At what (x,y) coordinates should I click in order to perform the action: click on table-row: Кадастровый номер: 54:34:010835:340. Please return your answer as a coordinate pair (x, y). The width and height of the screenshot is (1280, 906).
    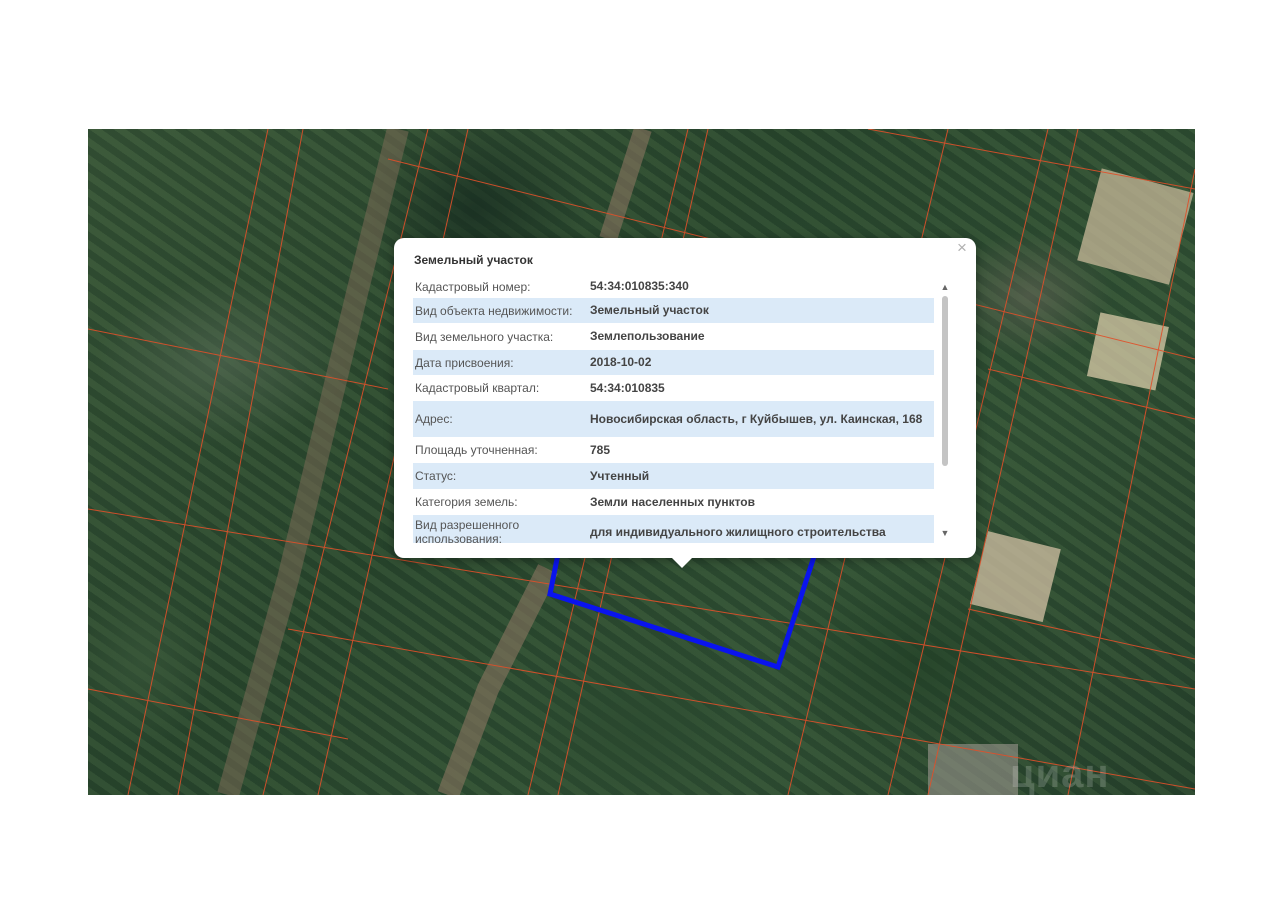
    Looking at the image, I should click on (673, 286).